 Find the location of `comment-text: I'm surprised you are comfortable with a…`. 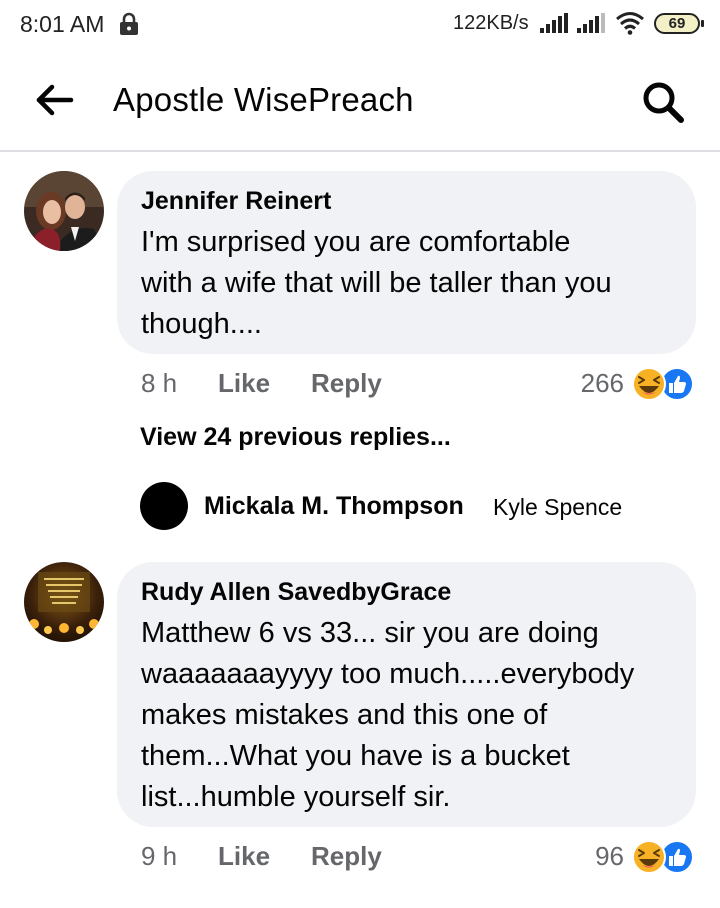

comment-text: I'm surprised you are comfortable with a… is located at coordinates (376, 283).